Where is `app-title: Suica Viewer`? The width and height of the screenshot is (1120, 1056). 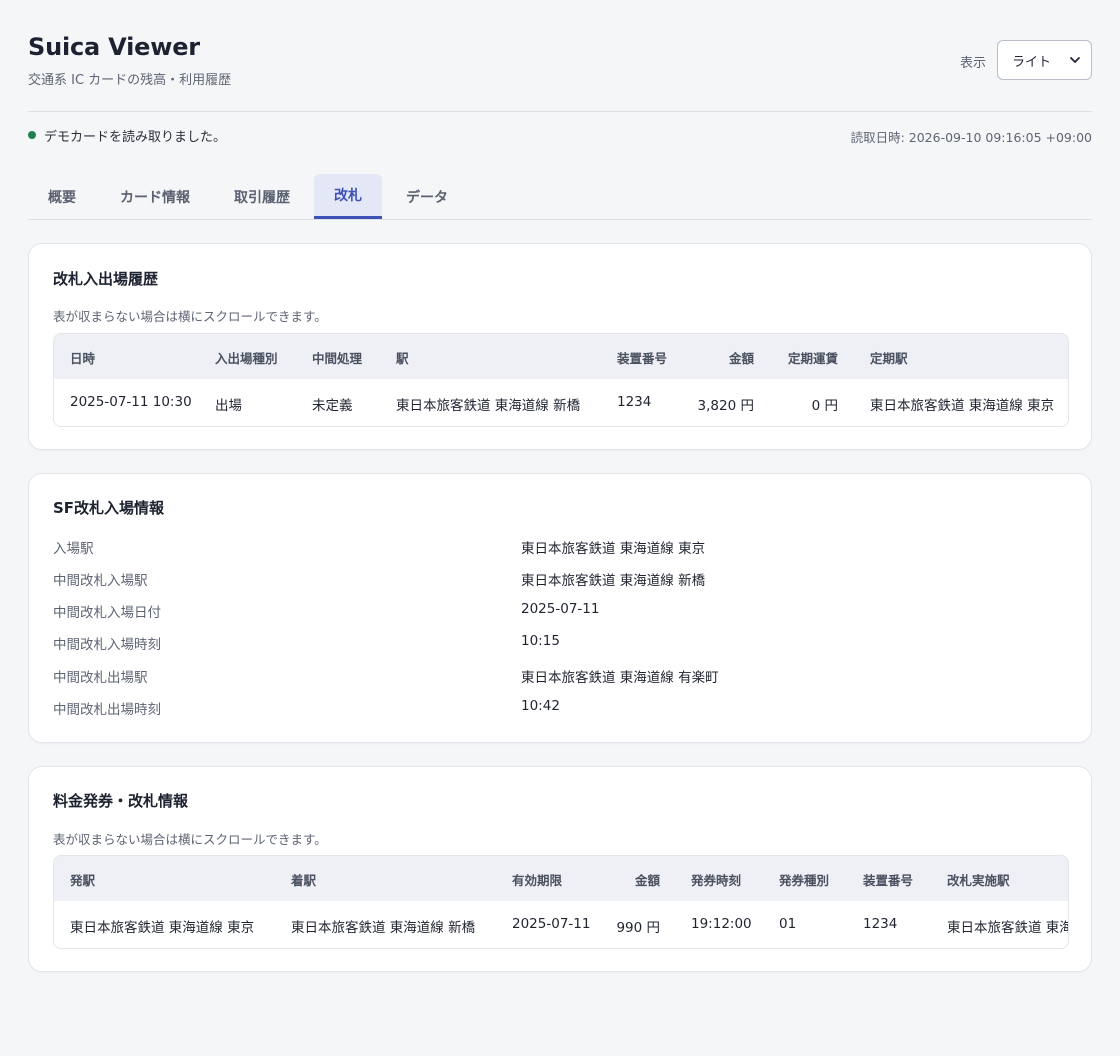 app-title: Suica Viewer is located at coordinates (114, 47).